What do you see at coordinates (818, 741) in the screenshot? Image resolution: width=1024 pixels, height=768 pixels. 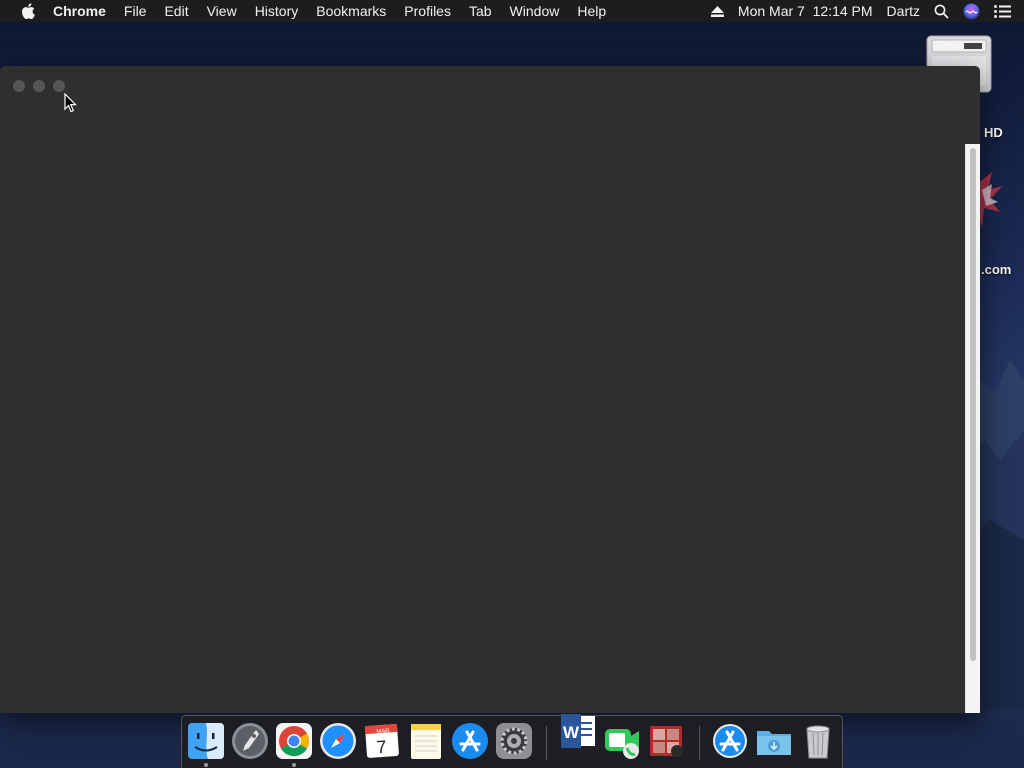 I see `trash-icon` at bounding box center [818, 741].